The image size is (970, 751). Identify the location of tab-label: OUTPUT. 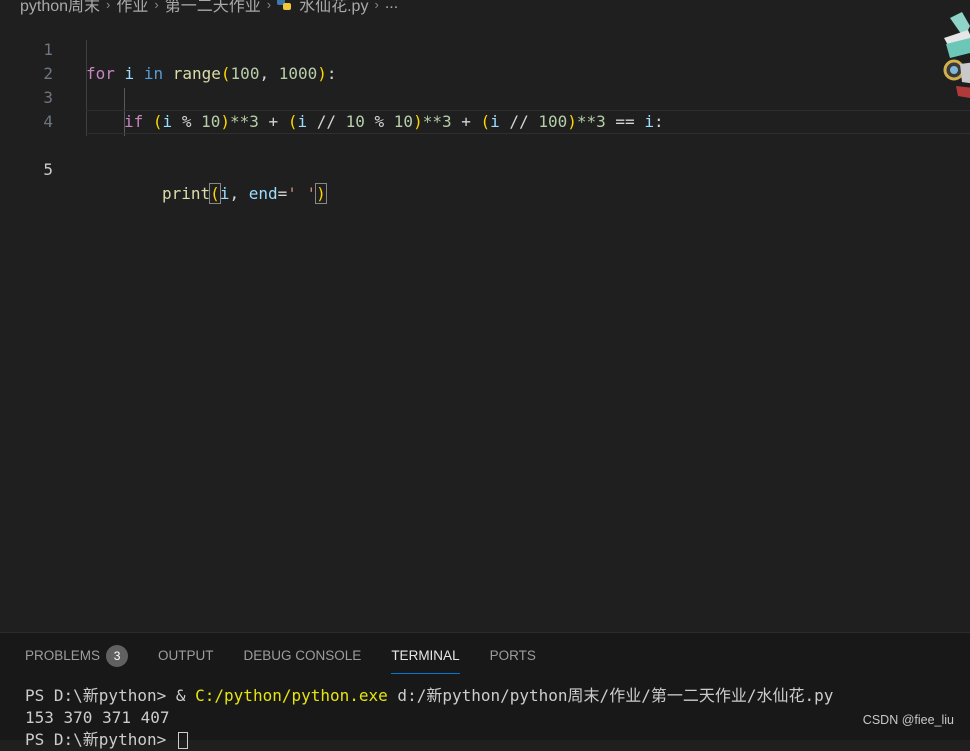
(186, 655).